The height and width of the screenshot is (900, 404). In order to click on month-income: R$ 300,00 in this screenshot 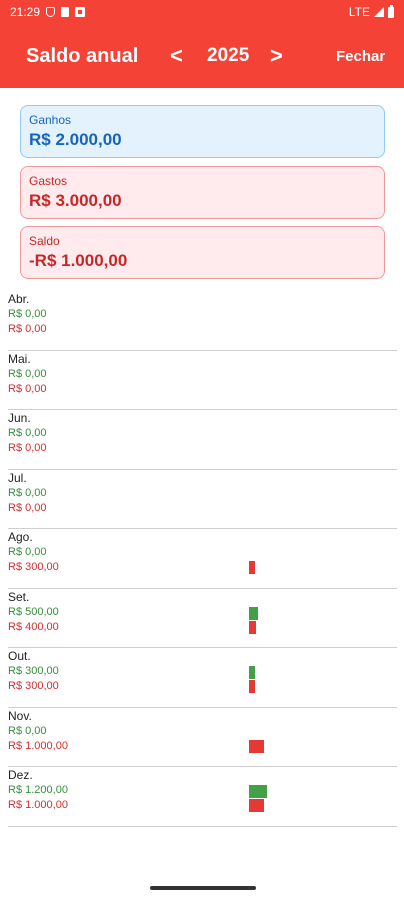, I will do `click(33, 671)`.